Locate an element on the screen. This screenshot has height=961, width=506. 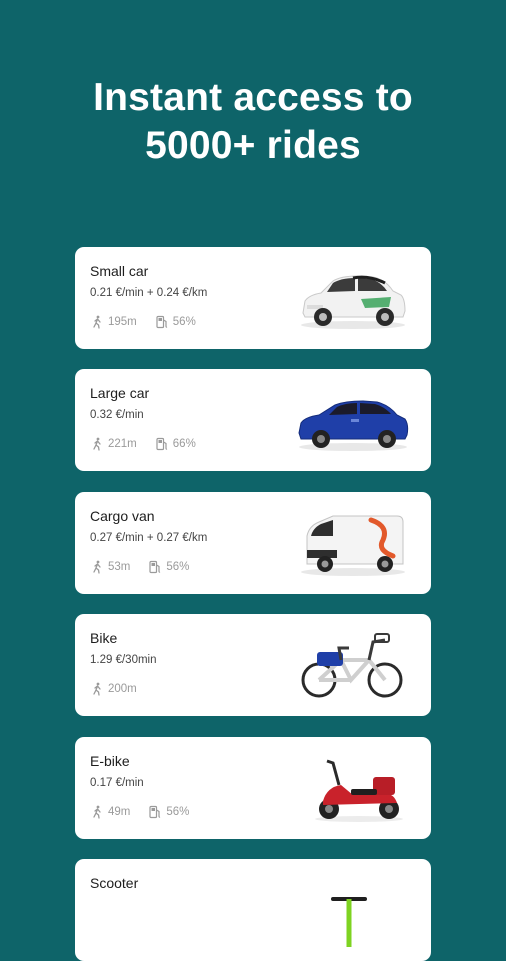
vehicle-distance: 49m is located at coordinates (119, 812).